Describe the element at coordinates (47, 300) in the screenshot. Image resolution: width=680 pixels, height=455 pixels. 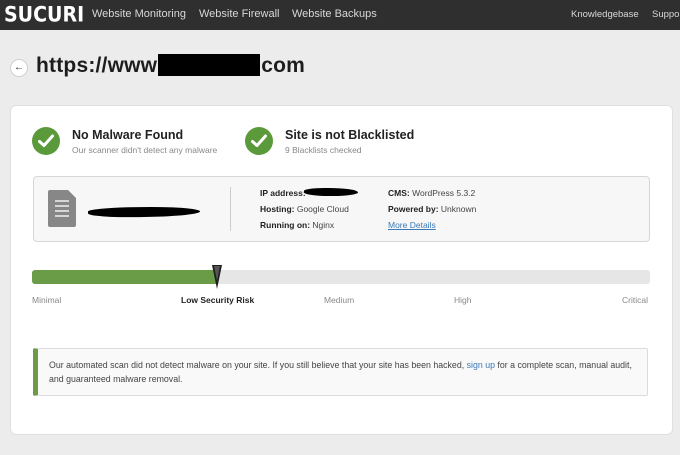
I see `risk-level-minimal: Minimal` at that location.